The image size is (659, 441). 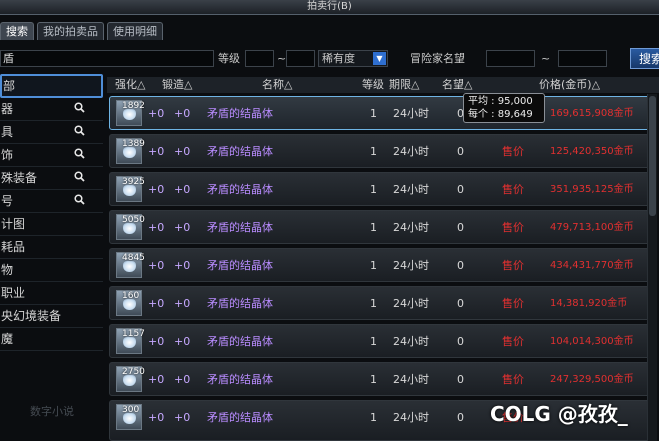 I want to click on faint-overlay-text: 数字小说, so click(x=52, y=411).